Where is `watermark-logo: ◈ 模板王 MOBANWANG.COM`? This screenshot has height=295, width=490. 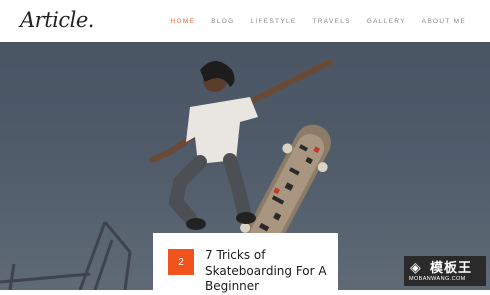 watermark-logo: ◈ 模板王 MOBANWANG.COM is located at coordinates (445, 271).